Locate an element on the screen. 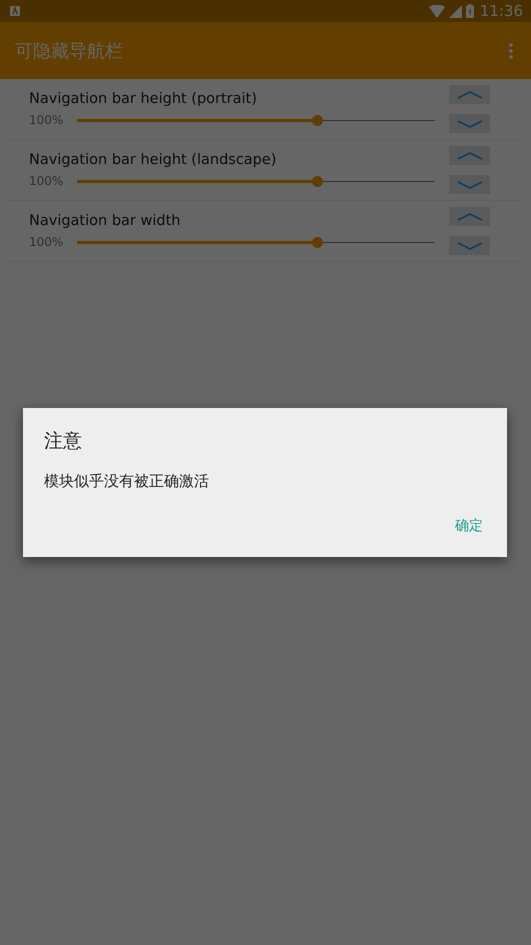  notification-icon is located at coordinates (15, 11).